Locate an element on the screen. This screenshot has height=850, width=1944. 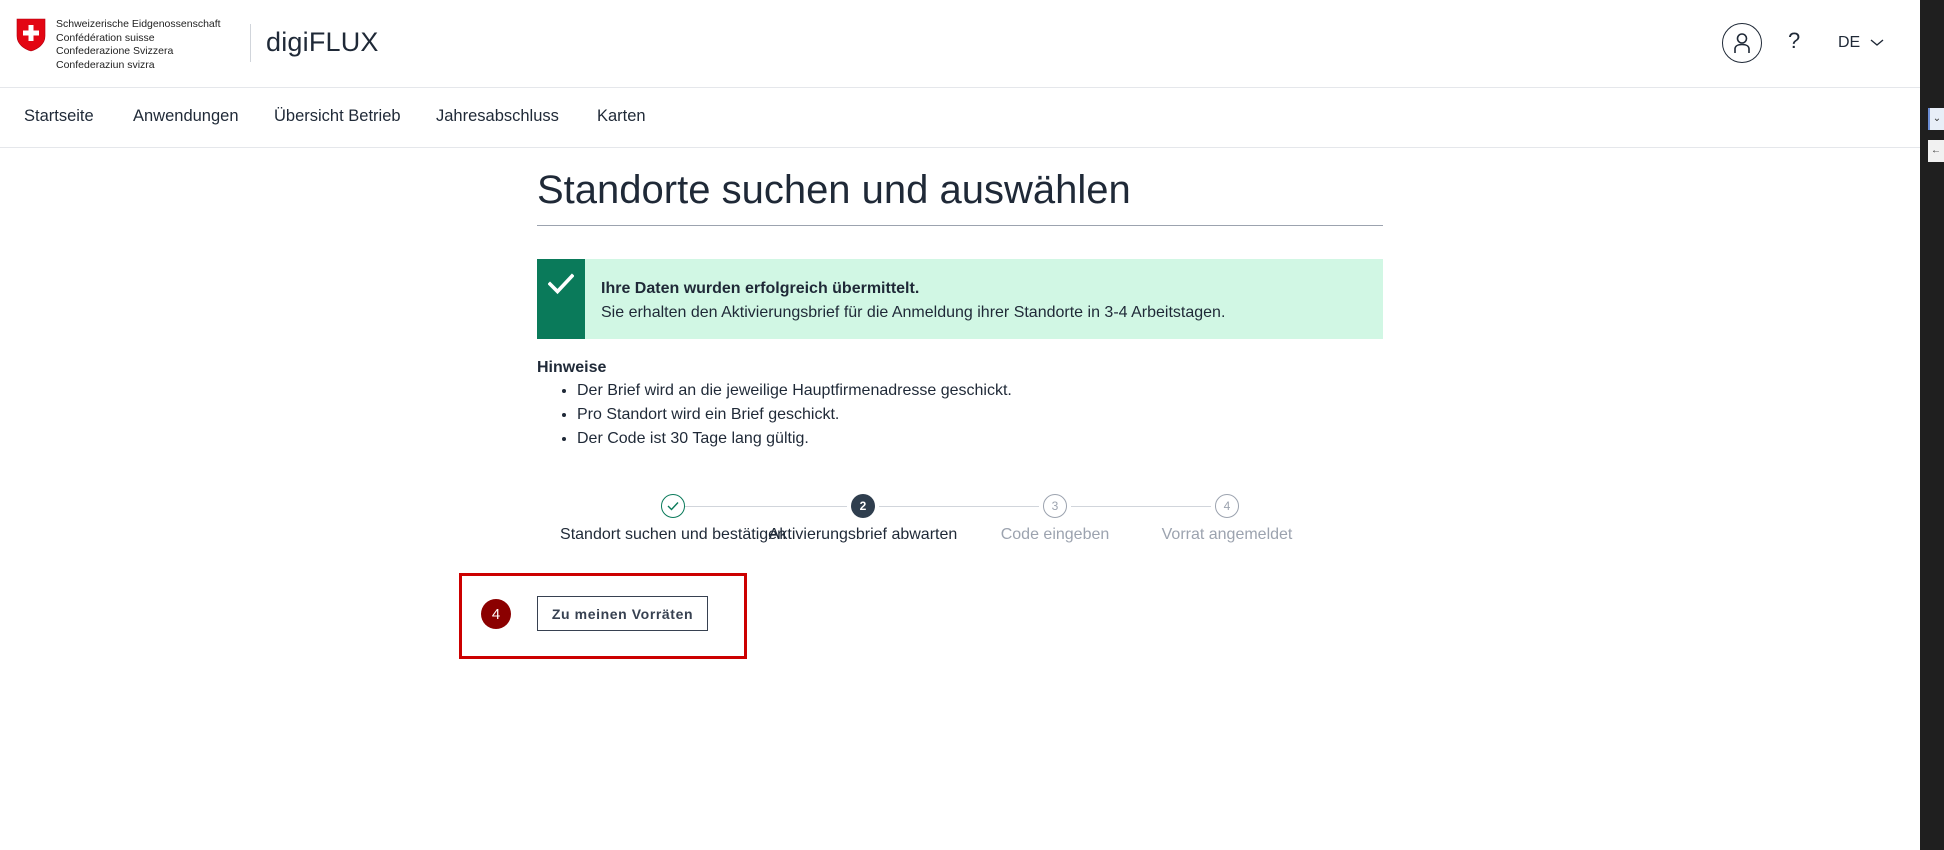
browser-side-panel: ⌄ ← is located at coordinates (1932, 425).